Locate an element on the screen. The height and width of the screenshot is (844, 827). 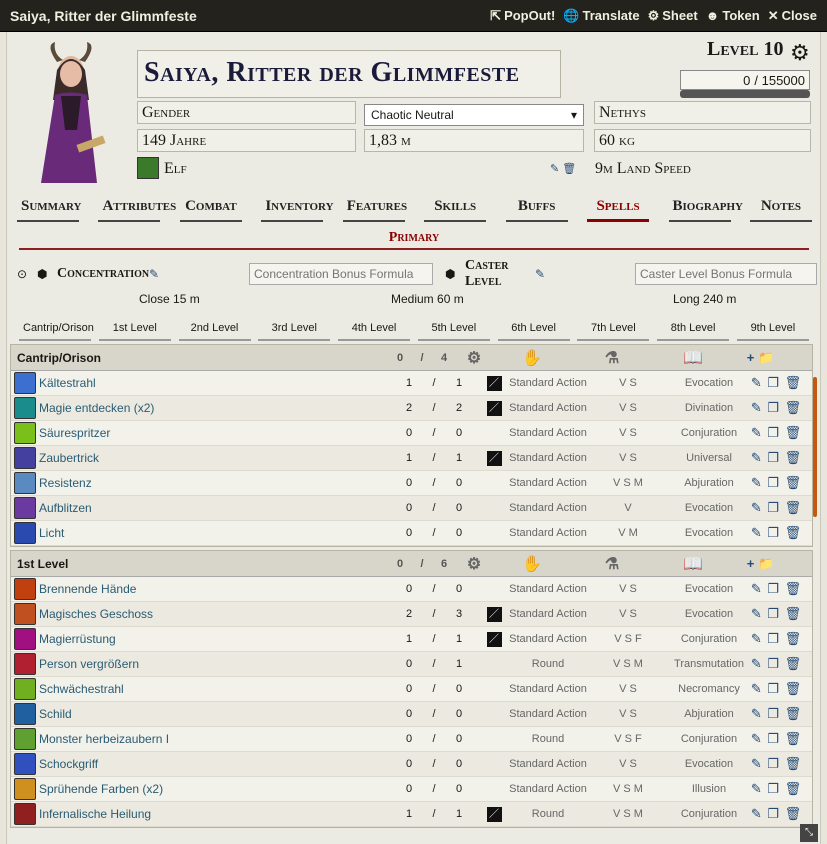
spell-name: Kältestrahl is located at coordinates (214, 383).